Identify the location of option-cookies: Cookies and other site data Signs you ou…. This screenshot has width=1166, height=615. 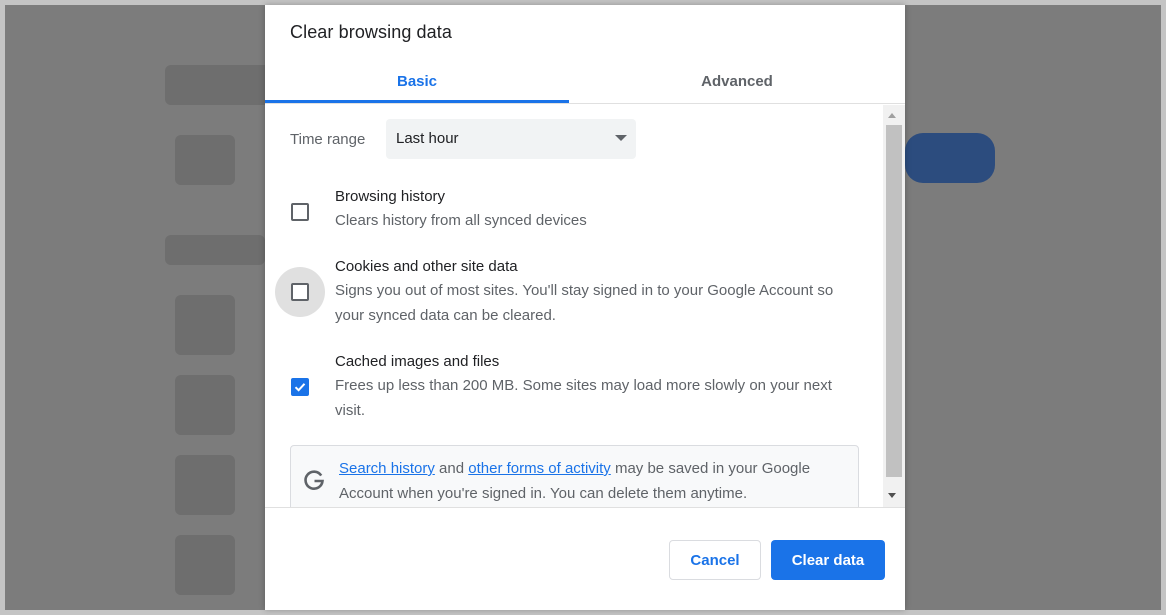
(574, 297).